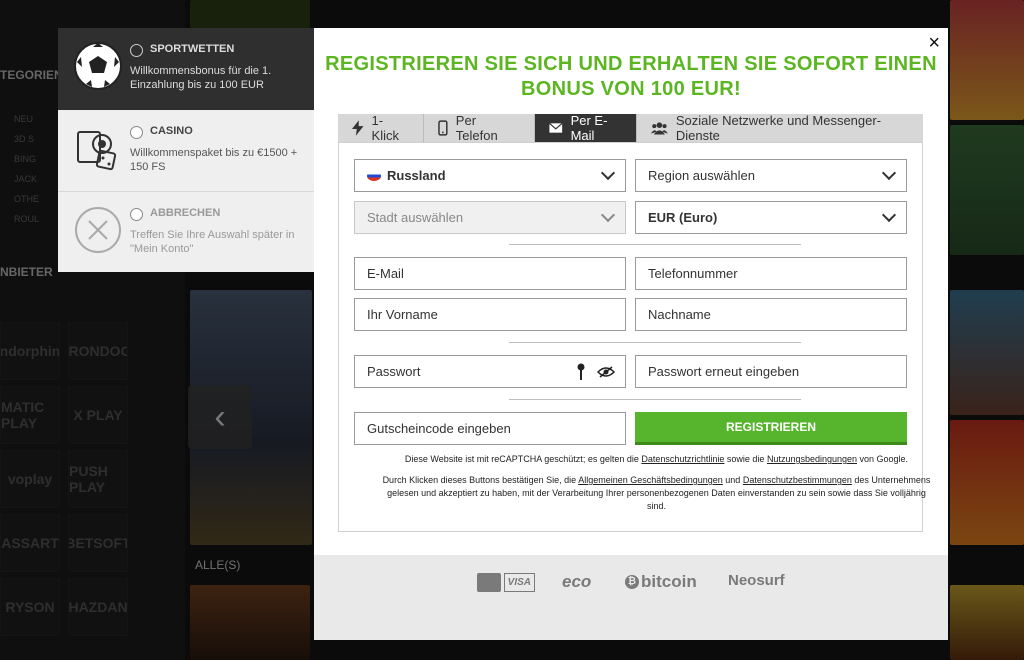 The image size is (1024, 660). I want to click on password-field: Passwort, so click(490, 371).